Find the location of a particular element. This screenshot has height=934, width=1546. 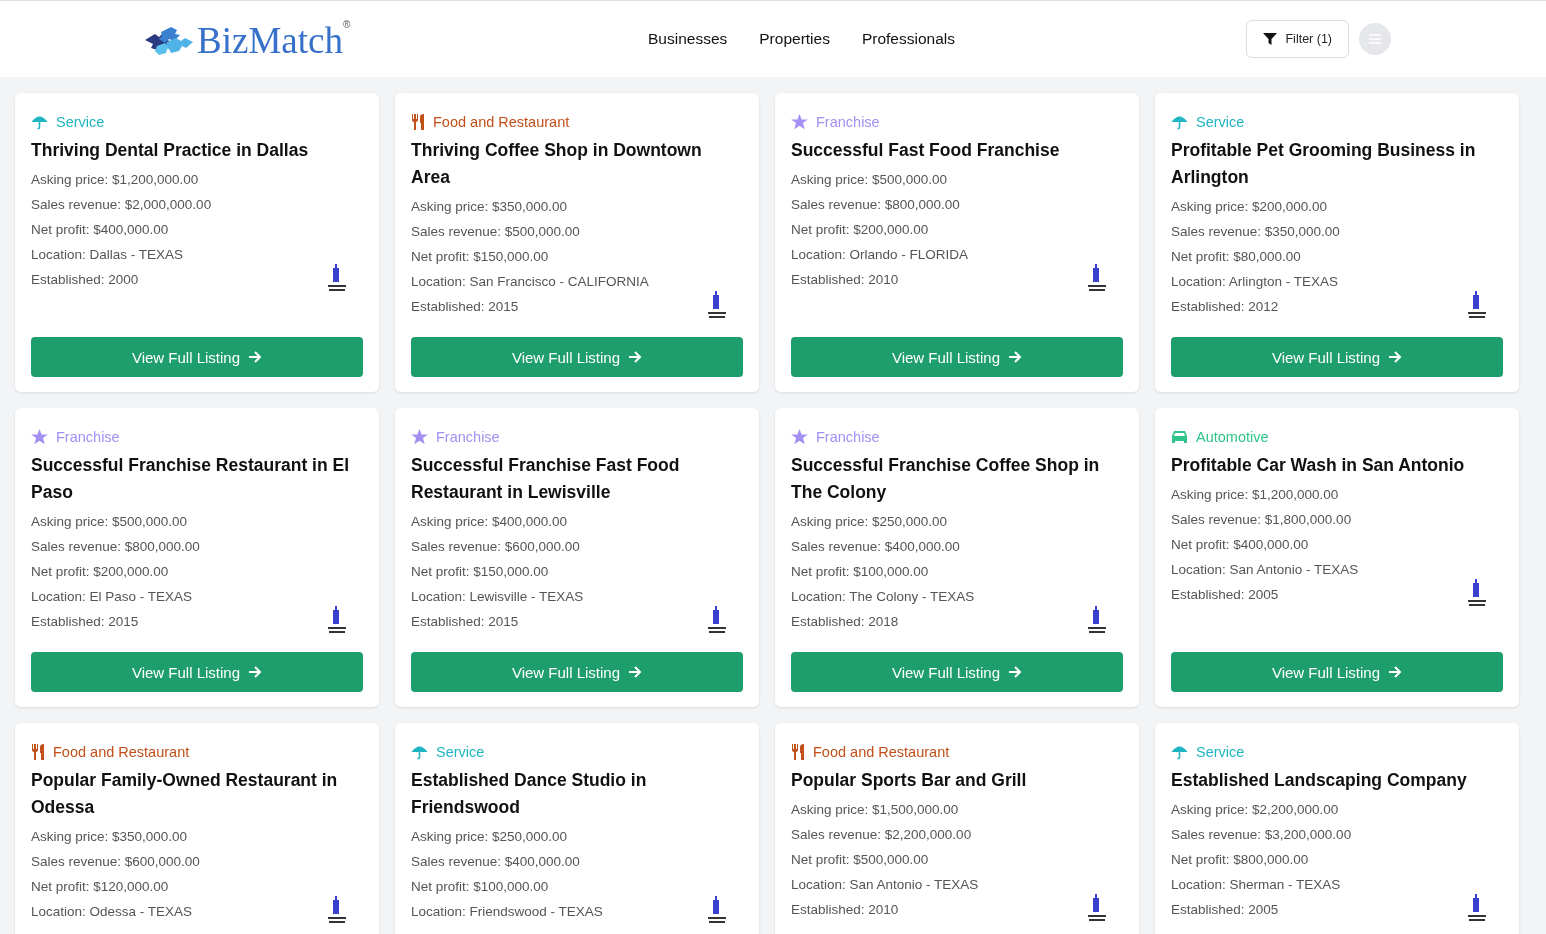

listing-title: Successful Franchise Restaurant in El Paso is located at coordinates (191, 479).